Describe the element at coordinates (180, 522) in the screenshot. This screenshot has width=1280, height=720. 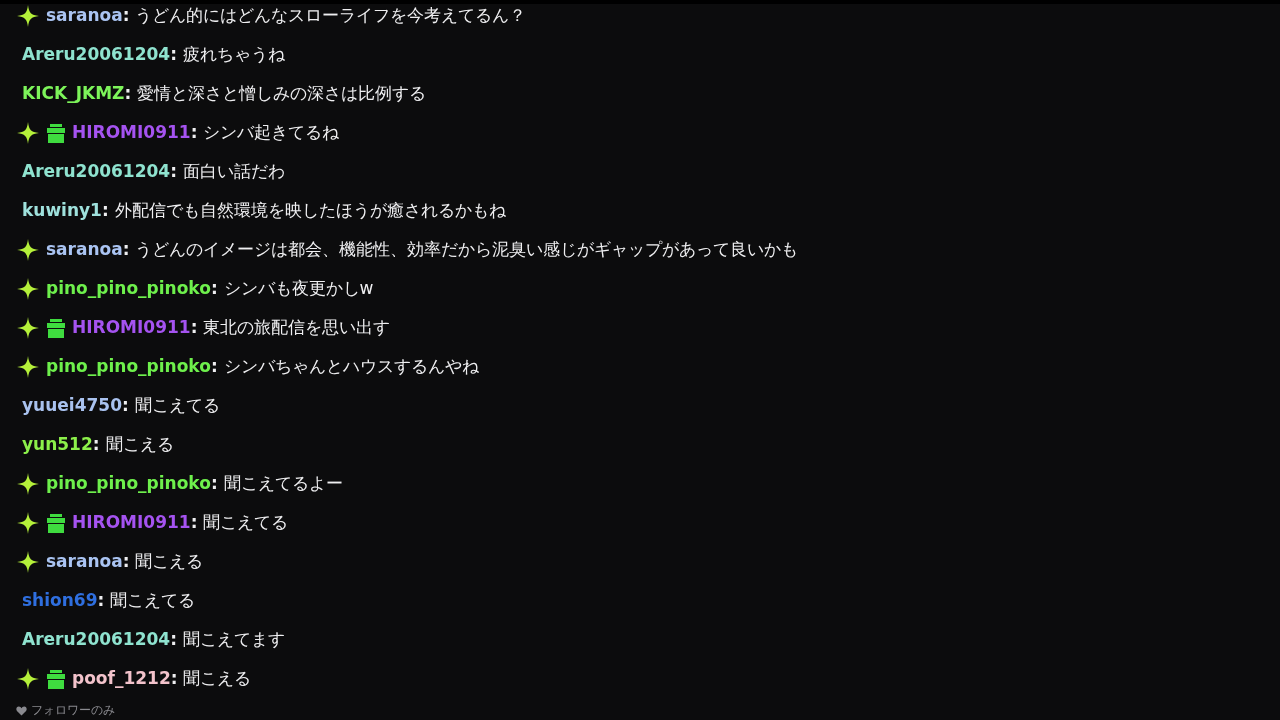
I see `chat-message: HIROMI0911: 聞こえてる` at that location.